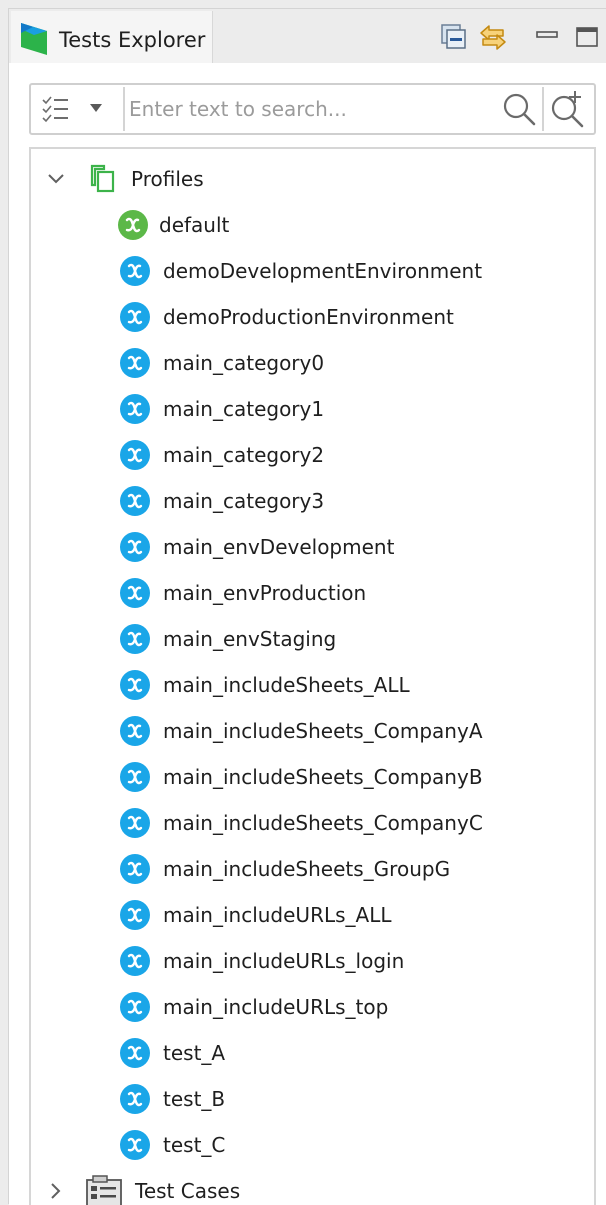  I want to click on tree-node-label: main_includeURLs_login, so click(284, 961).